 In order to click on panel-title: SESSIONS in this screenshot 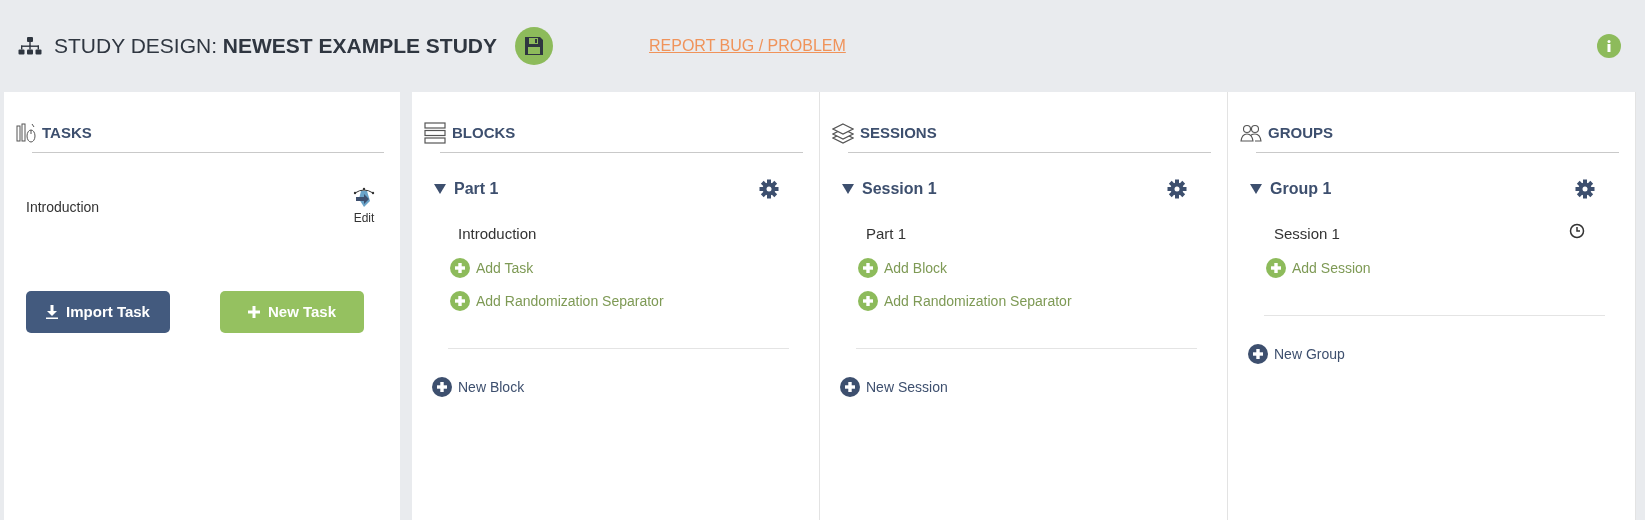, I will do `click(898, 132)`.